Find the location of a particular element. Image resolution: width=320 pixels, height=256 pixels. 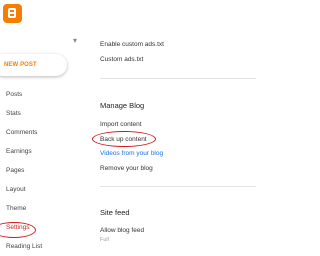

sidebar-item-pages: Pages is located at coordinates (43, 170).